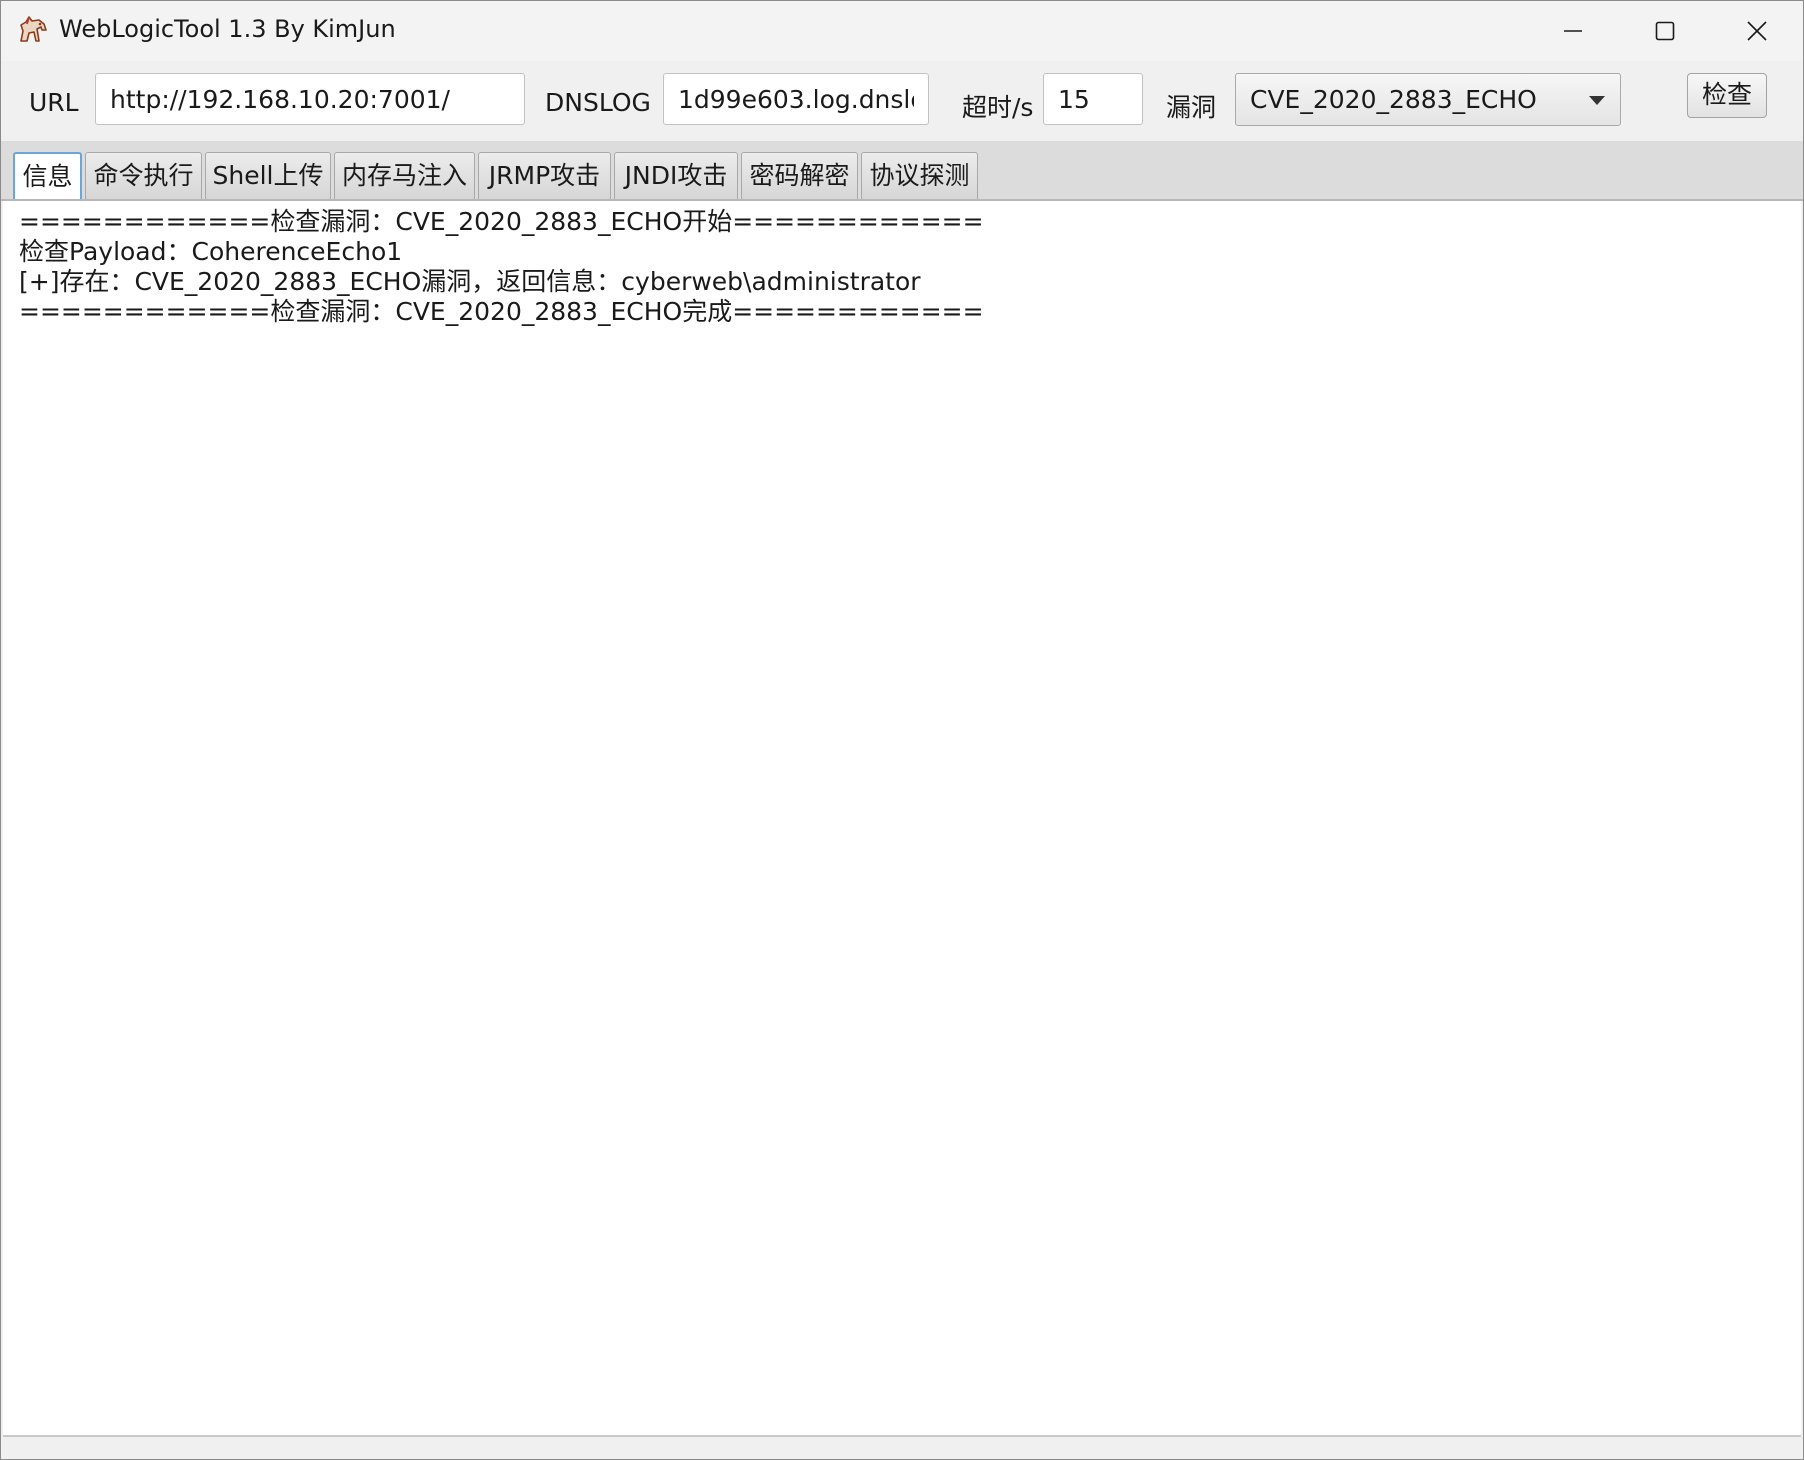 This screenshot has height=1460, width=1804. Describe the element at coordinates (404, 175) in the screenshot. I see `tab-memshell-inject: 内存马注入` at that location.